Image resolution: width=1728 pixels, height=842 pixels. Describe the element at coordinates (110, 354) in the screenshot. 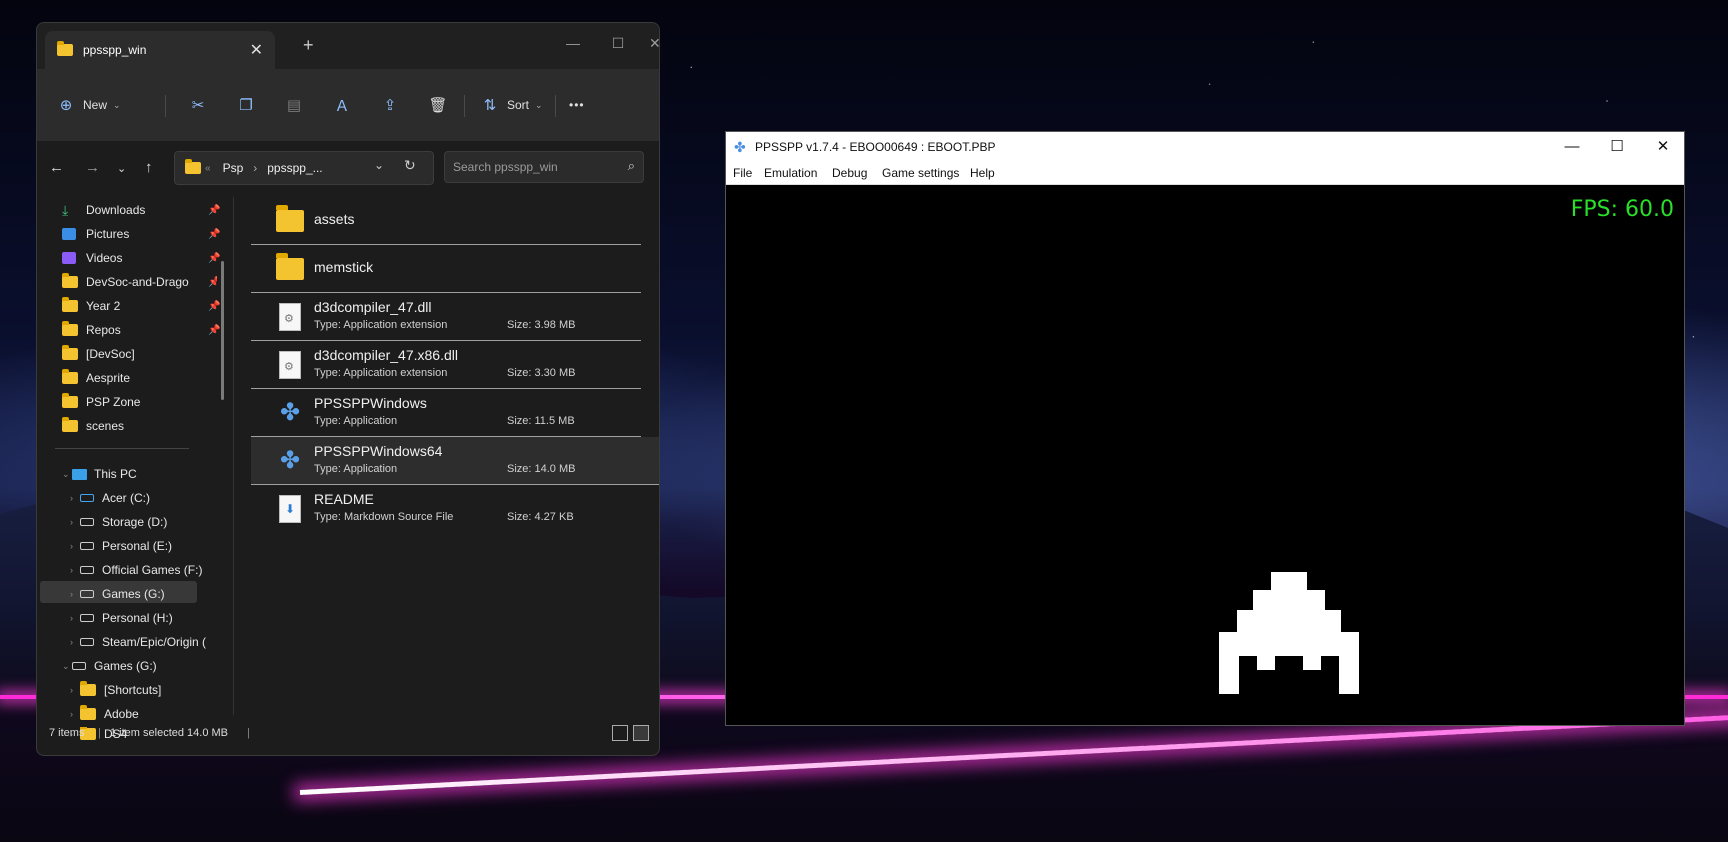

I see `sidebar-item-label: [DevSoc]` at that location.